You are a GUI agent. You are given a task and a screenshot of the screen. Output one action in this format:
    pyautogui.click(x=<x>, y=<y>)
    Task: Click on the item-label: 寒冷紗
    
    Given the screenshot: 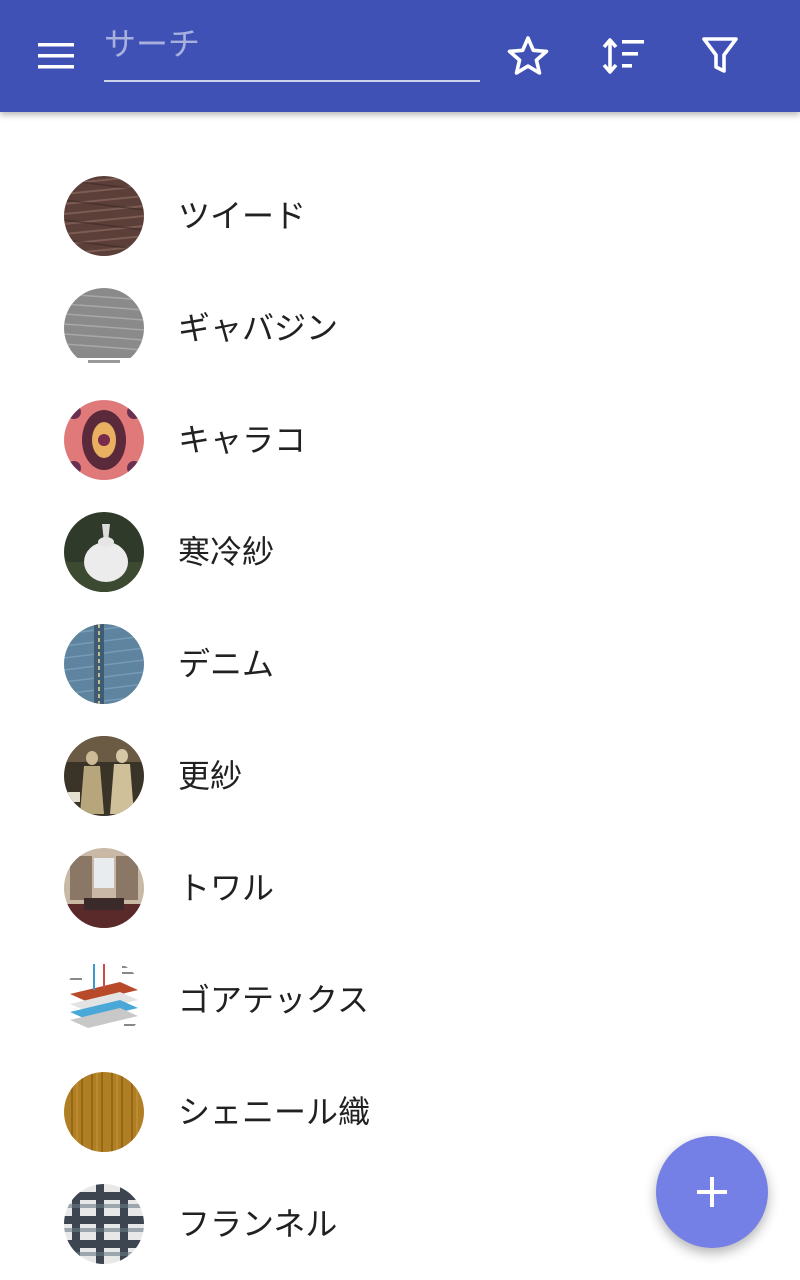 What is the action you would take?
    pyautogui.click(x=226, y=552)
    